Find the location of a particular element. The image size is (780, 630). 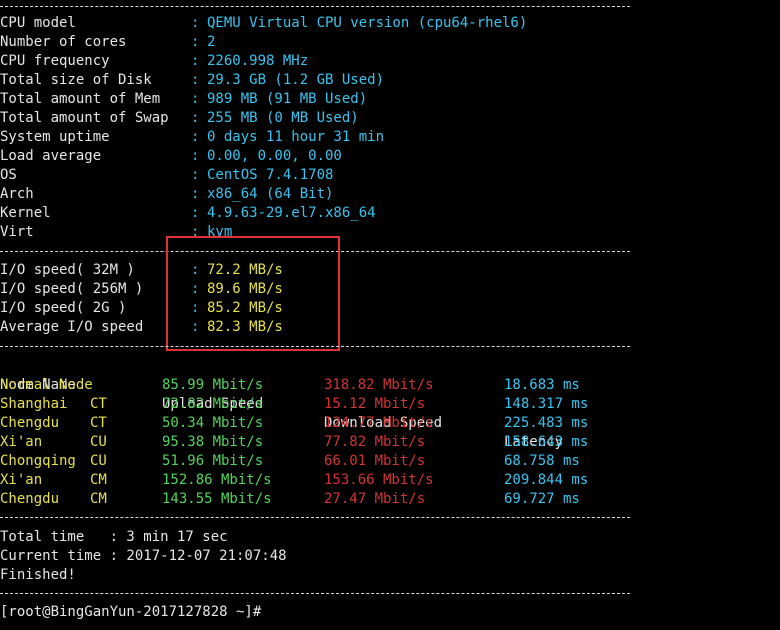

sysinfo-label: Total amount of Mem is located at coordinates (80, 99).